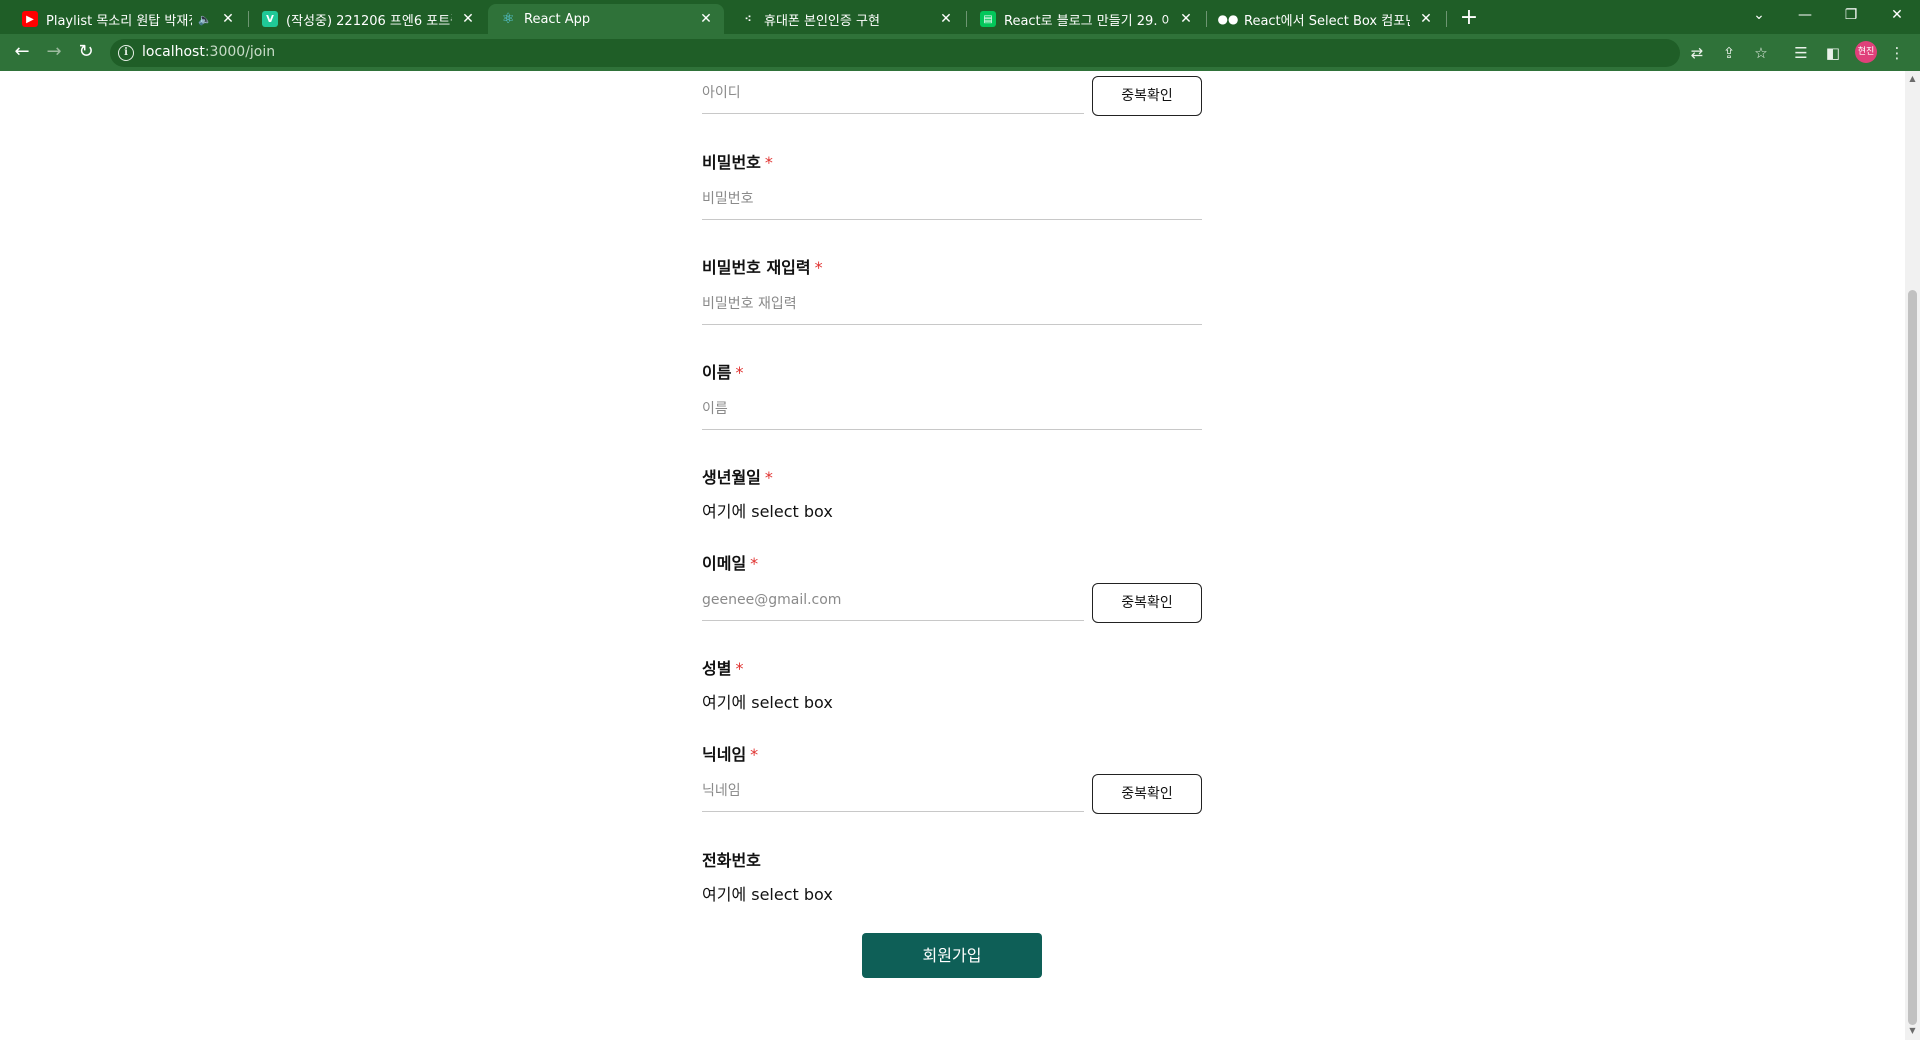 Image resolution: width=1920 pixels, height=1040 pixels. What do you see at coordinates (1759, 15) in the screenshot?
I see `tab-search-icon: ⌄` at bounding box center [1759, 15].